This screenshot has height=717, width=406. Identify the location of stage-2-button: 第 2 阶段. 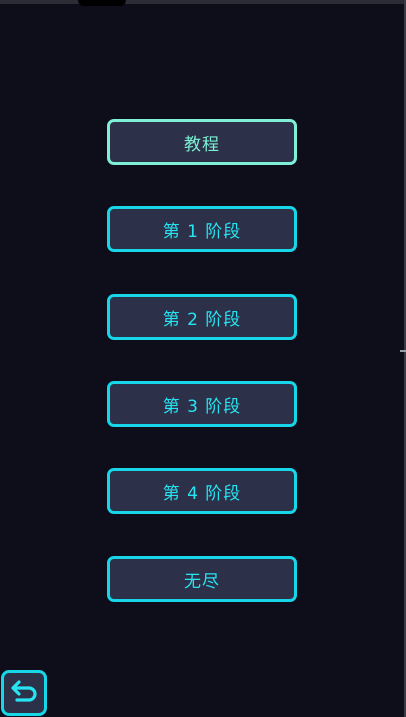
(202, 317).